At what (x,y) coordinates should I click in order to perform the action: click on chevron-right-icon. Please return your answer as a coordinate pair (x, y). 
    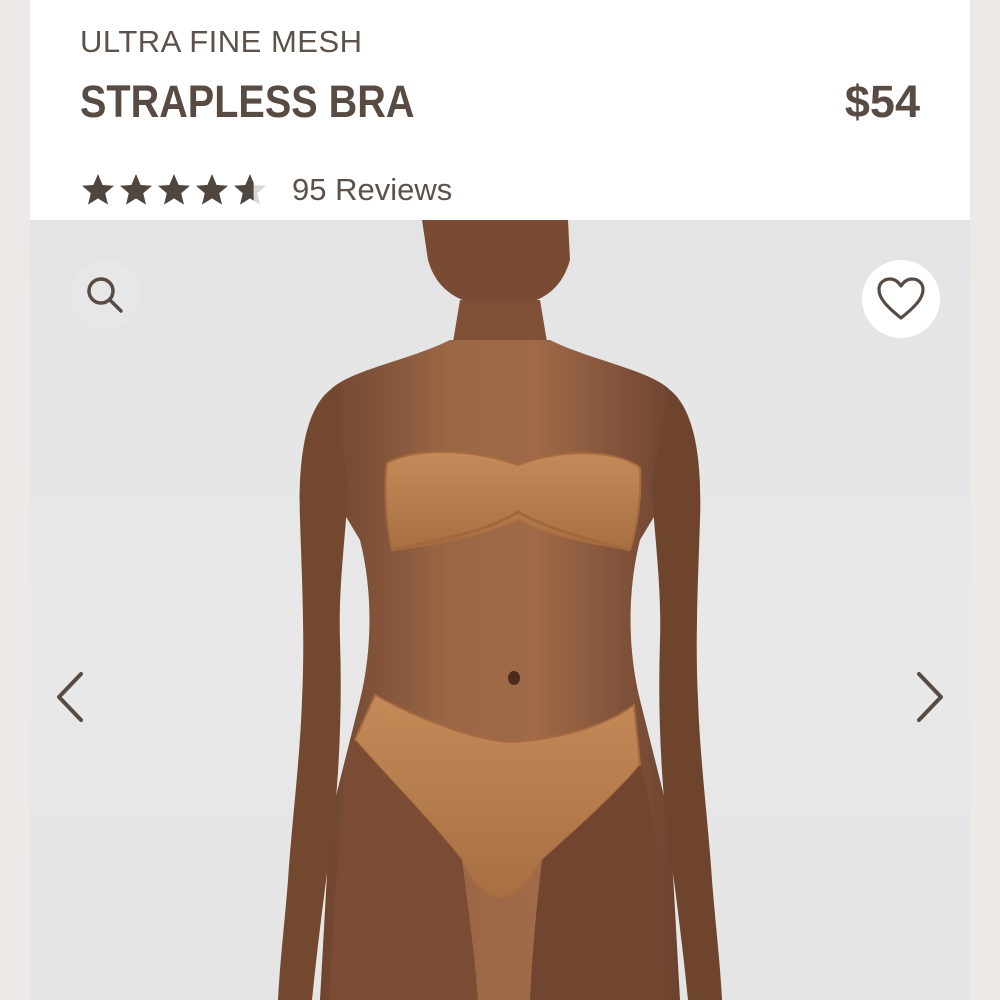
    Looking at the image, I should click on (930, 697).